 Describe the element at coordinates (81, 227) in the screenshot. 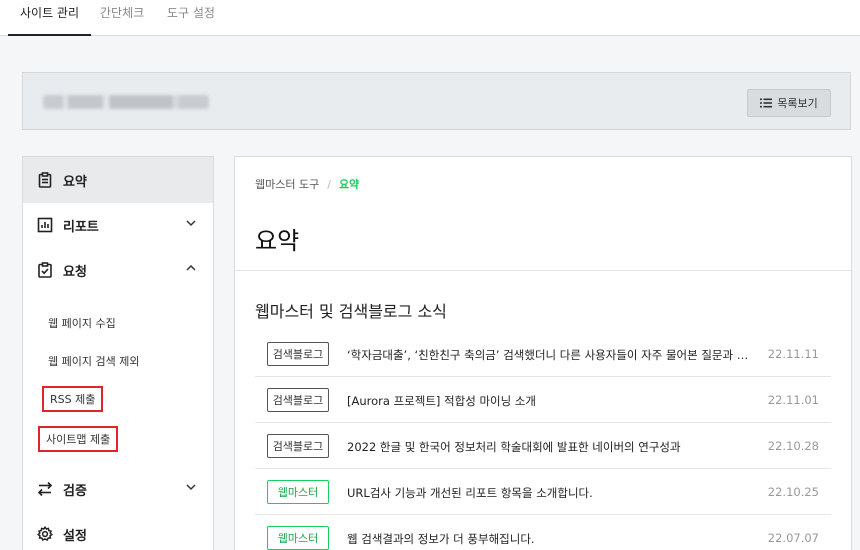

I see `sidebar-label-report: 리포트` at that location.